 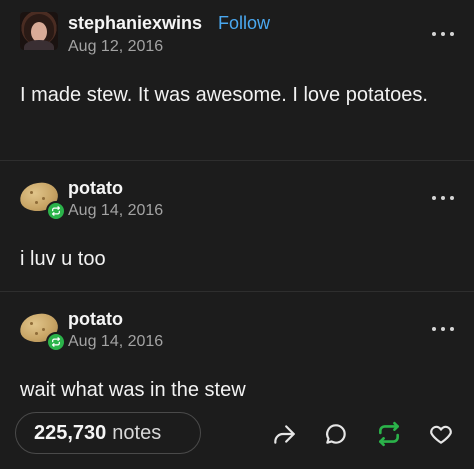 I want to click on reblog-icon, so click(x=389, y=434).